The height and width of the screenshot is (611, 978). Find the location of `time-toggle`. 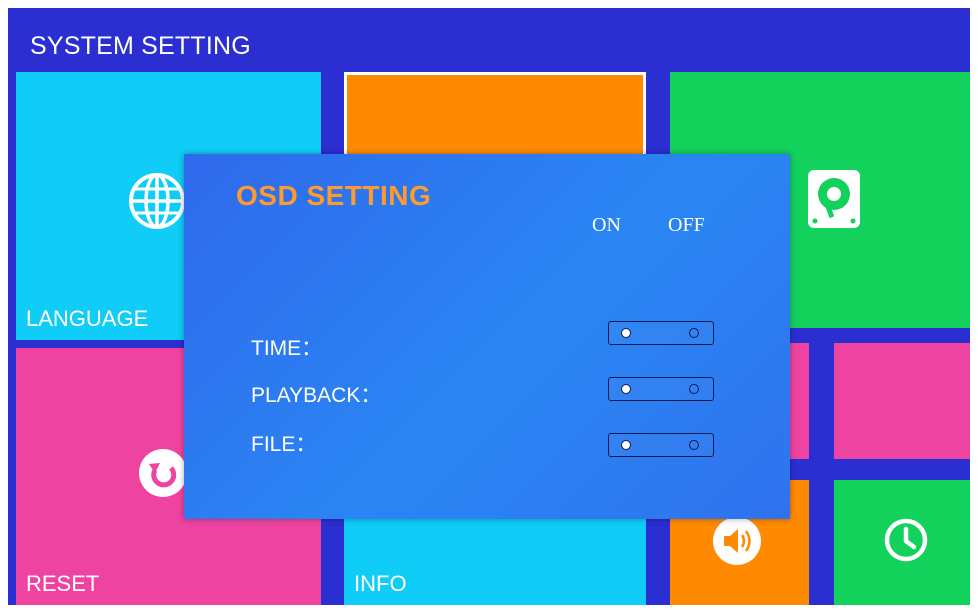

time-toggle is located at coordinates (661, 333).